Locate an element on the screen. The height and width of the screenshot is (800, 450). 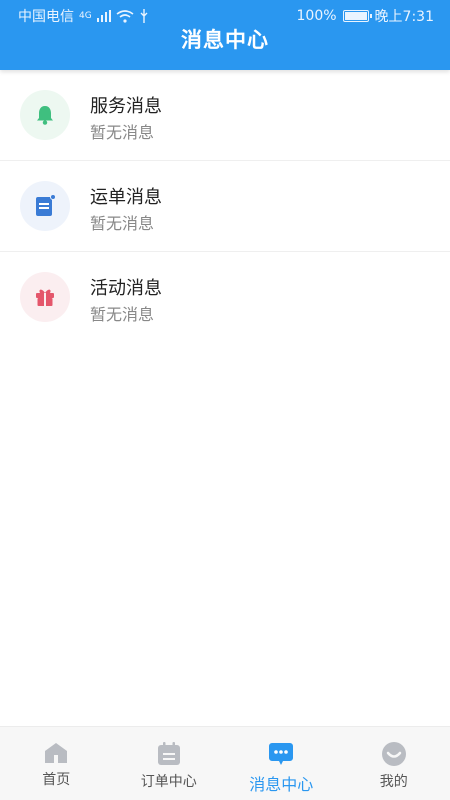
tab-profile: 我的 is located at coordinates (394, 763).